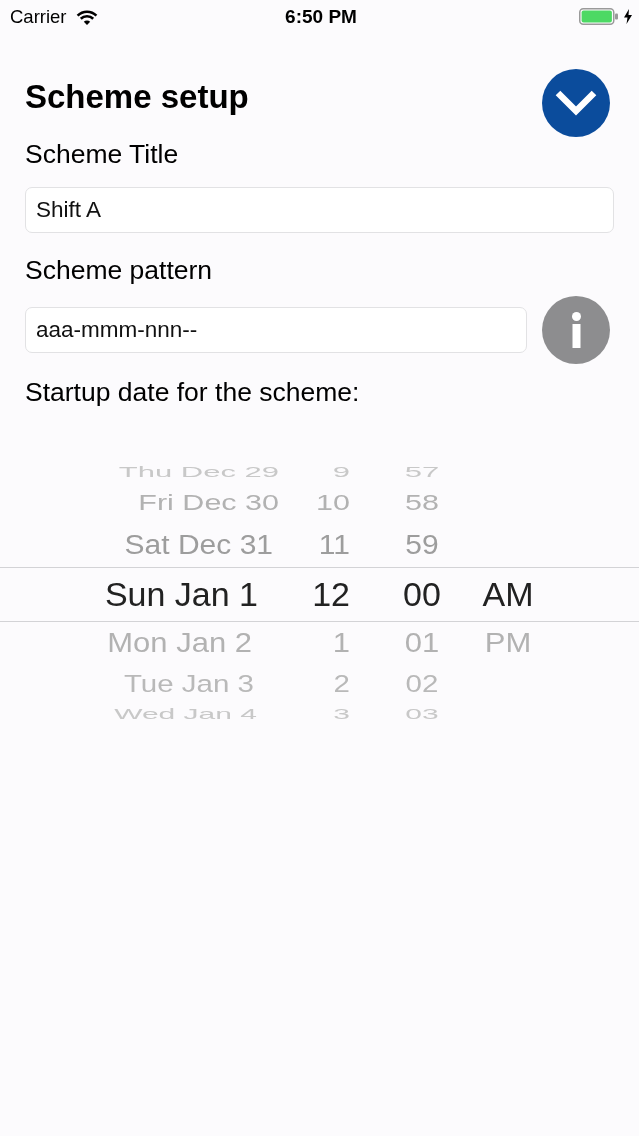 This screenshot has height=1136, width=639. What do you see at coordinates (508, 594) in the screenshot?
I see `picker-item: AM` at bounding box center [508, 594].